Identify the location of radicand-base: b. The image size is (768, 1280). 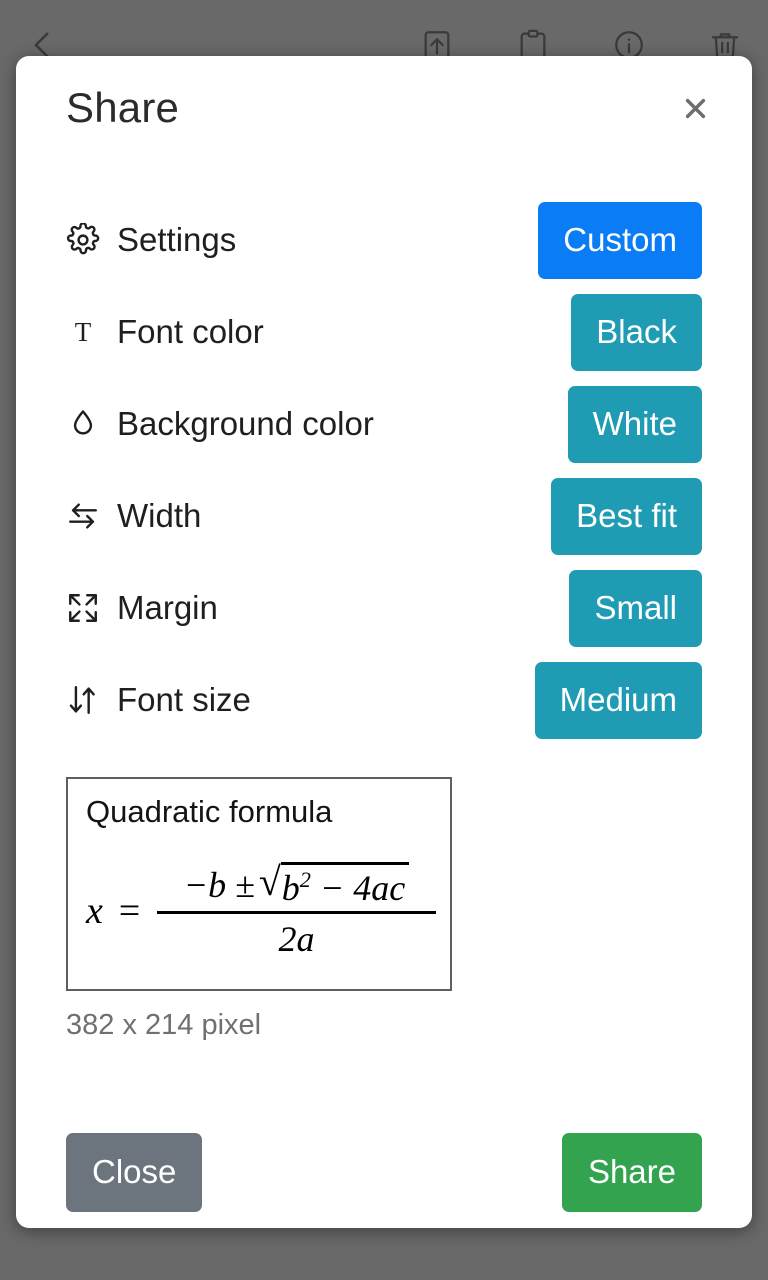
(290, 888).